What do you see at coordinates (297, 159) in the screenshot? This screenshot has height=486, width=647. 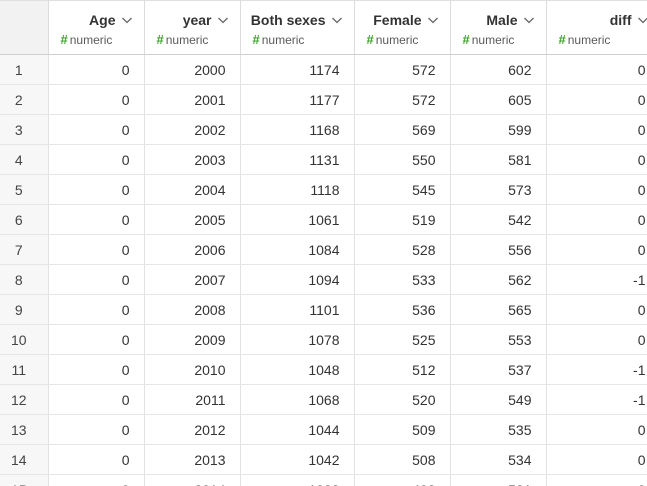 I see `table-cell-both-sexes: 1131` at bounding box center [297, 159].